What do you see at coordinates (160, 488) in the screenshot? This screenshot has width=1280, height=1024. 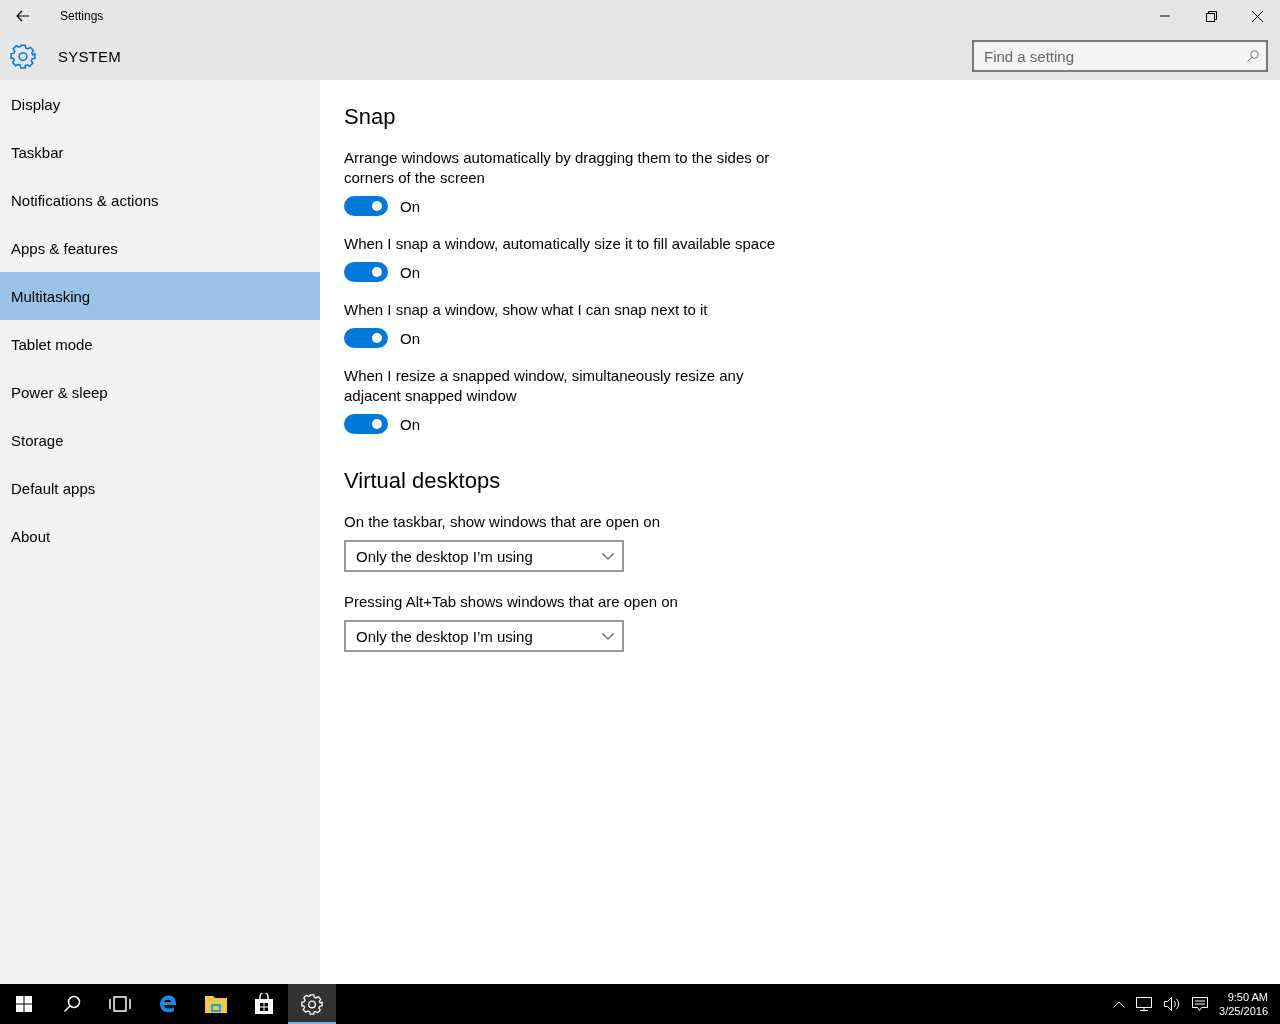 I see `sidebar-item: Default apps` at bounding box center [160, 488].